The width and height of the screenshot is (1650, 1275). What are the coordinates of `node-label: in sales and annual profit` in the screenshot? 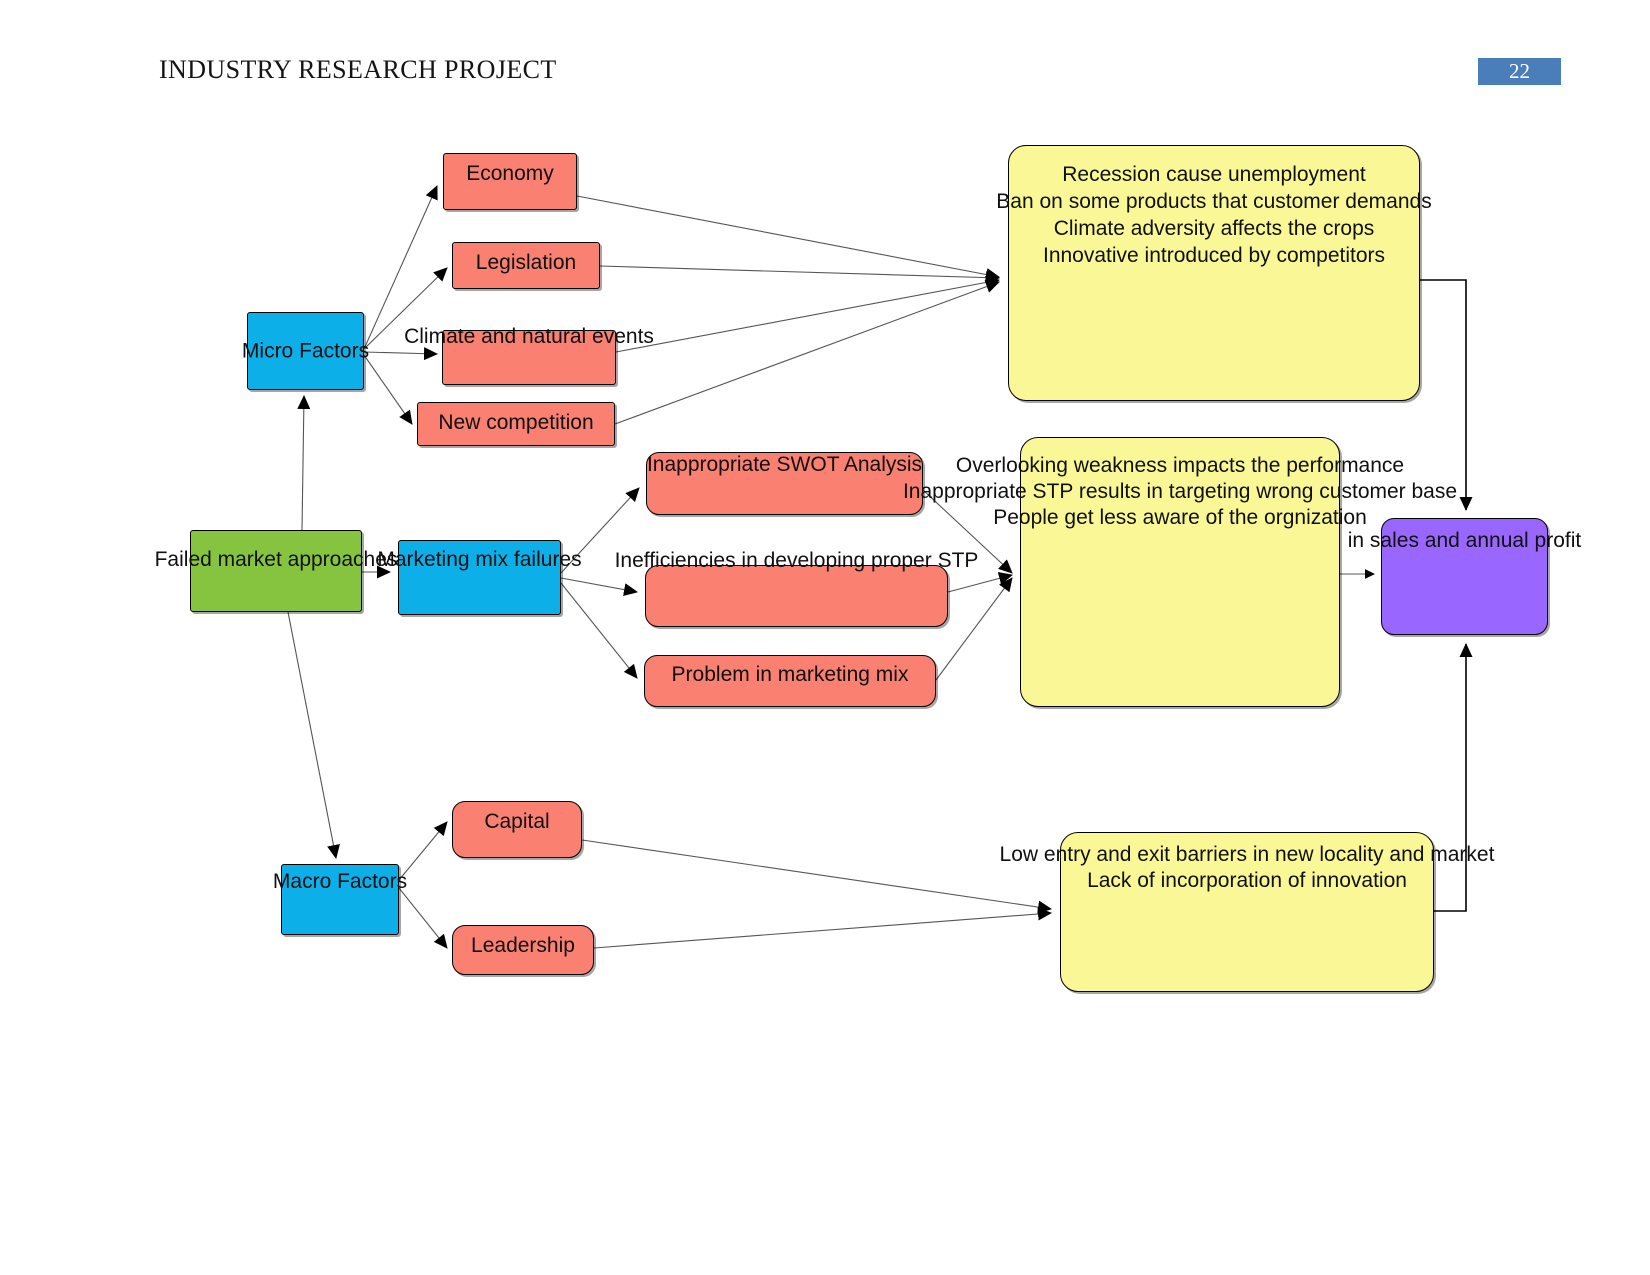 It's located at (1464, 540).